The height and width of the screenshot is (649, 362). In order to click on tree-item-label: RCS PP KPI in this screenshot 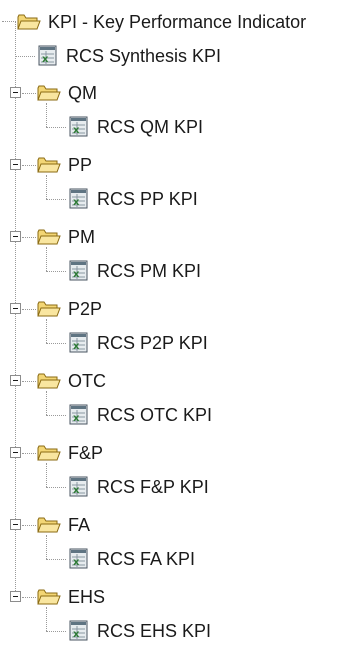, I will do `click(147, 199)`.